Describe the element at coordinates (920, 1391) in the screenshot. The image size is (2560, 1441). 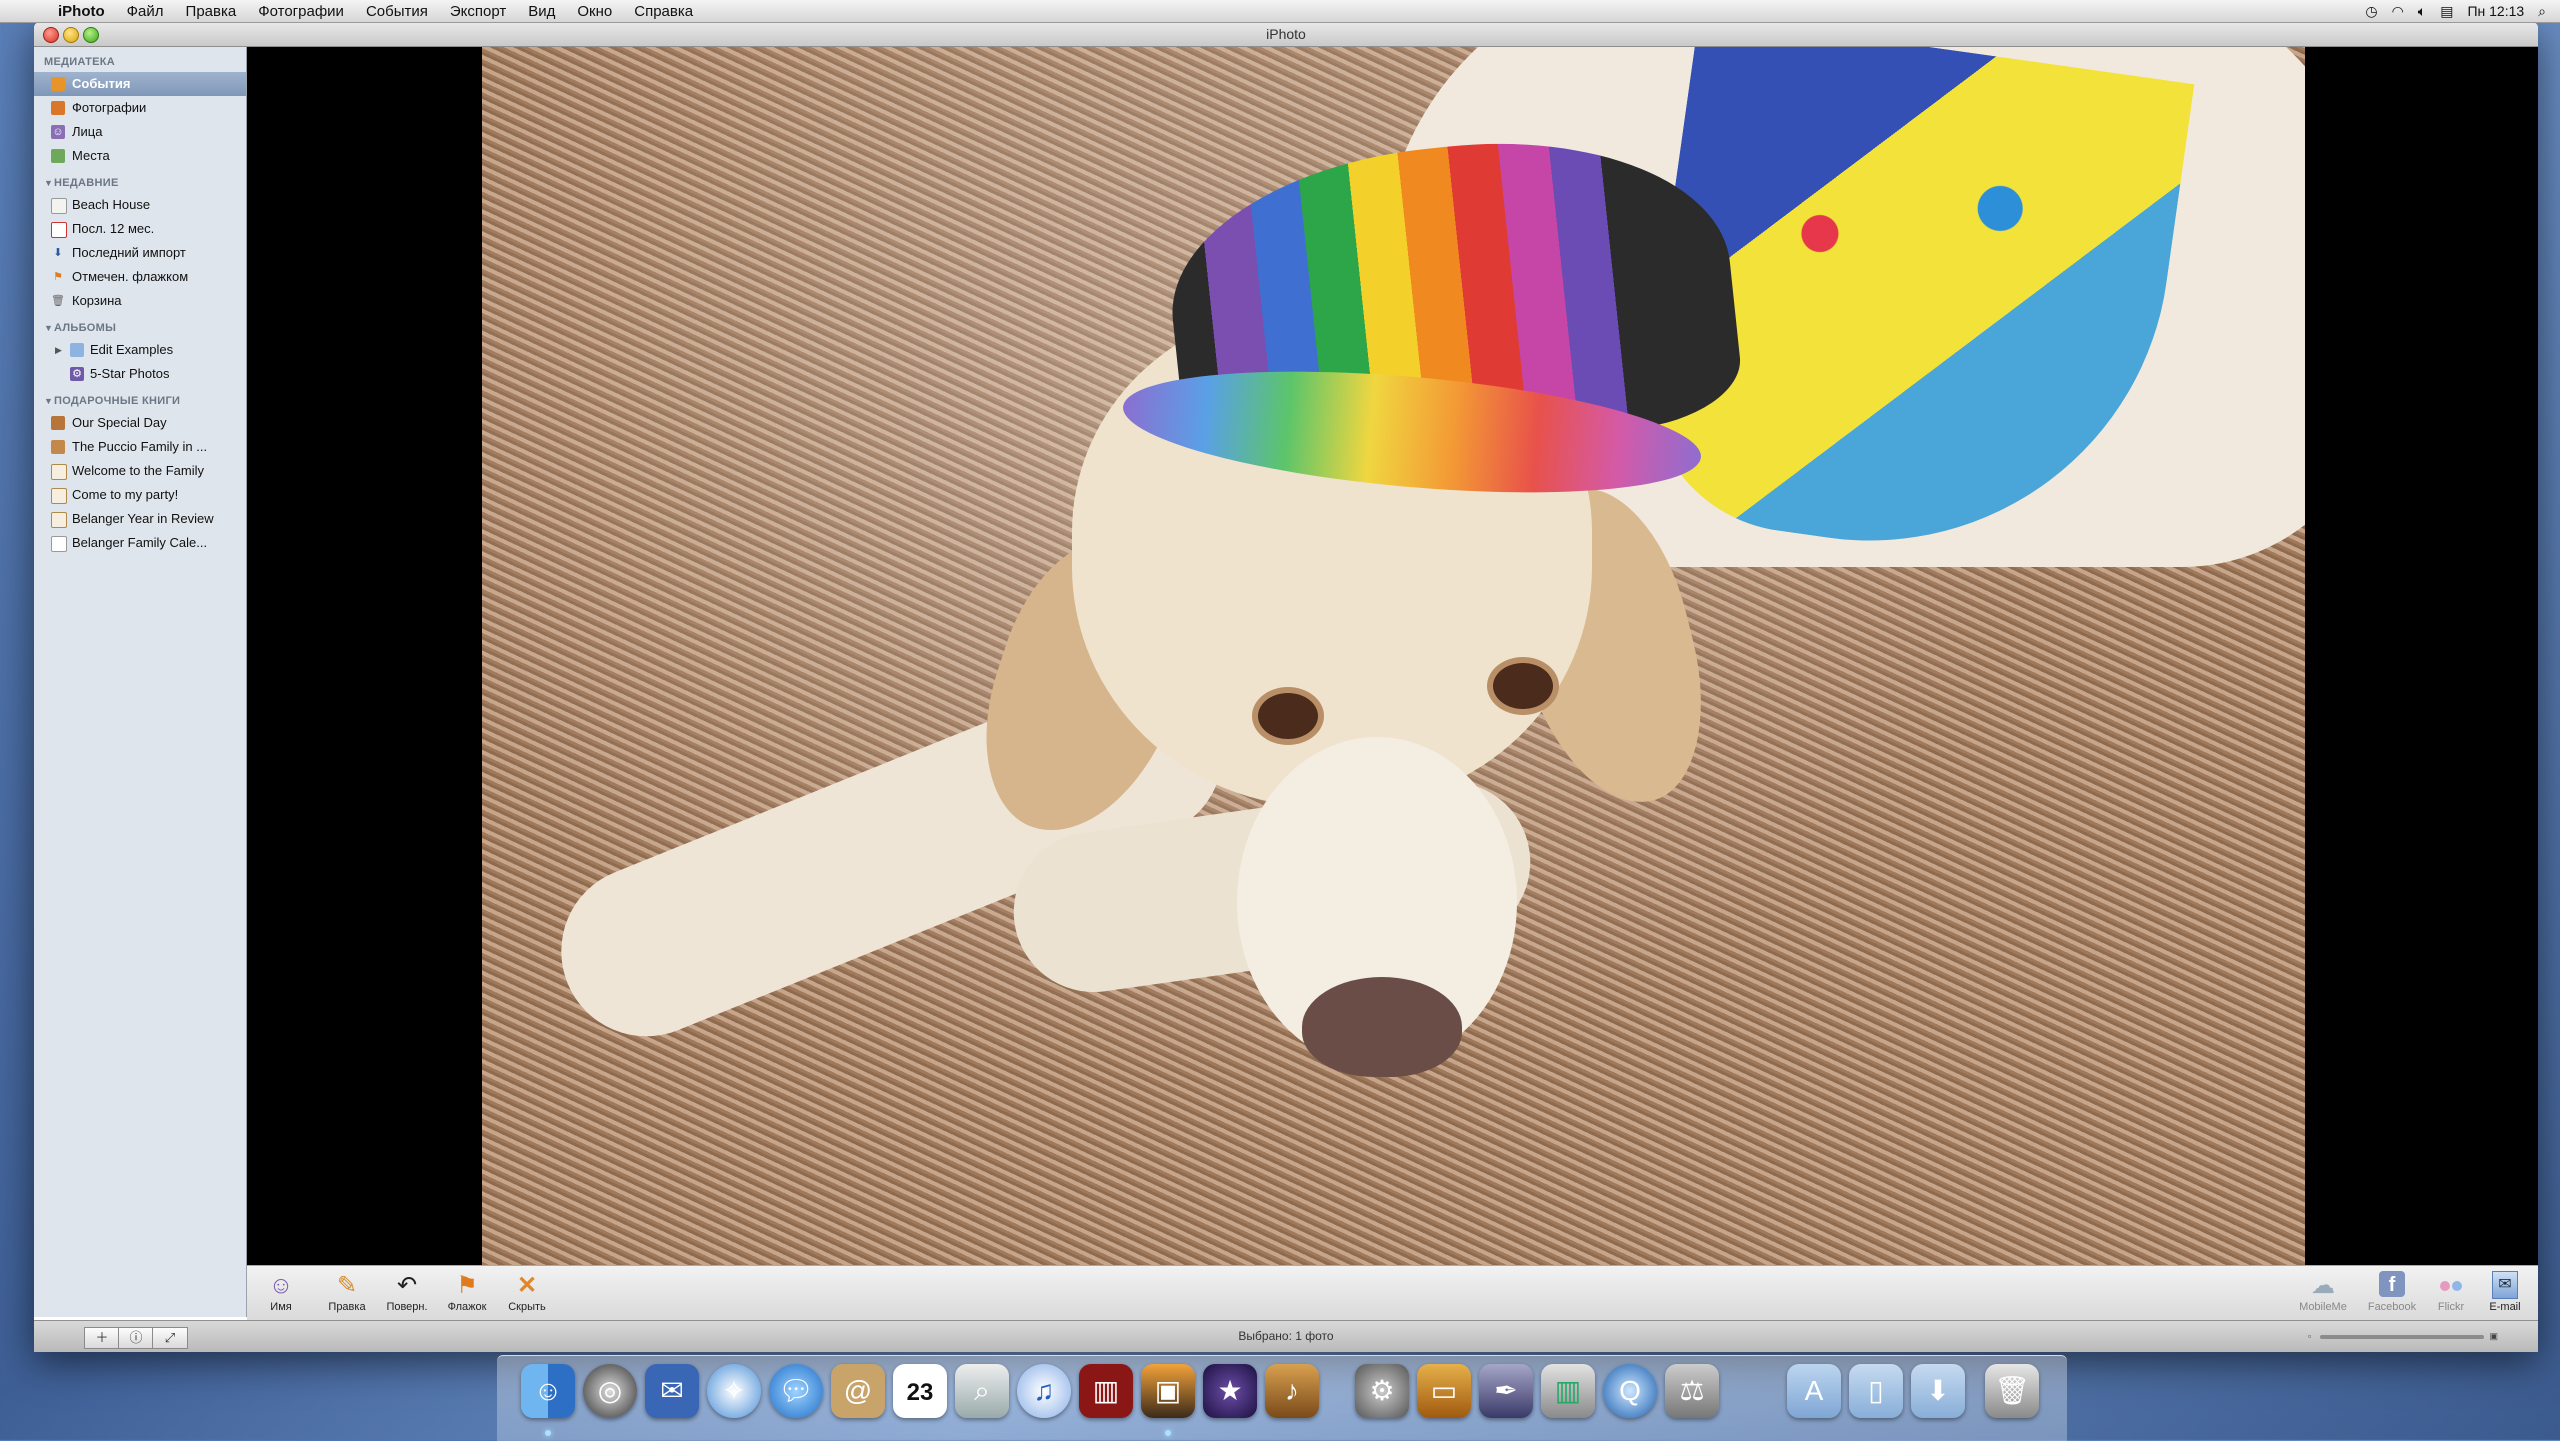
I see `ical-icon: 23` at that location.